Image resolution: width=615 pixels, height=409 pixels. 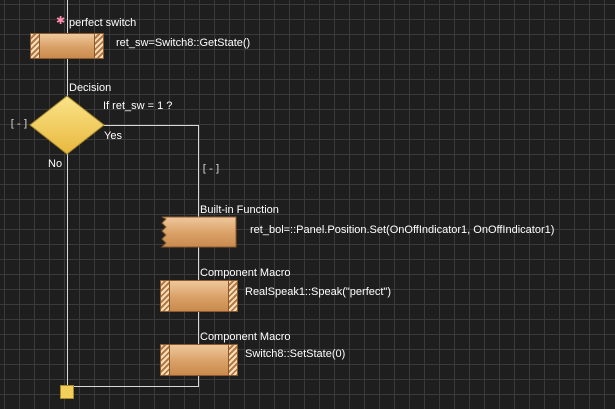 What do you see at coordinates (245, 273) in the screenshot?
I see `macro1-title: Component Macro` at bounding box center [245, 273].